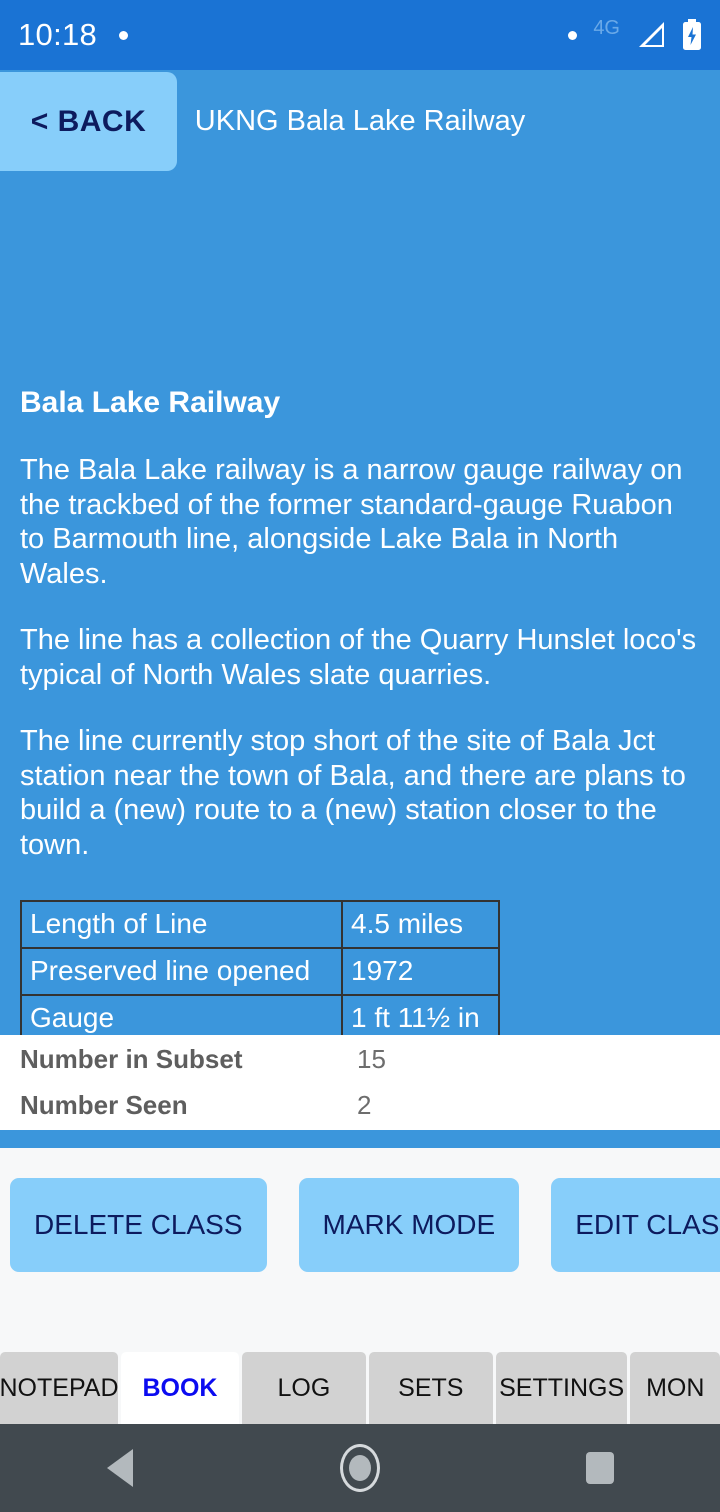 The width and height of the screenshot is (720, 1512). I want to click on circle-home-icon, so click(360, 1468).